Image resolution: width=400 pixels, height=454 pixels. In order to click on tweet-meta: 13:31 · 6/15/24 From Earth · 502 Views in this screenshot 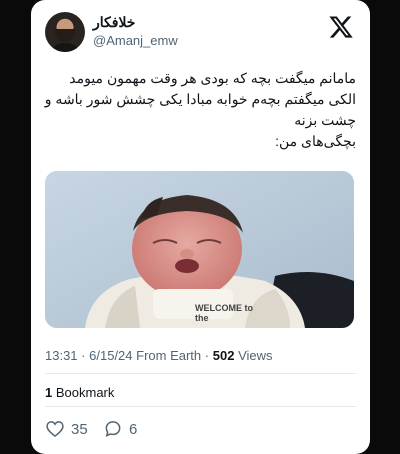, I will do `click(159, 355)`.